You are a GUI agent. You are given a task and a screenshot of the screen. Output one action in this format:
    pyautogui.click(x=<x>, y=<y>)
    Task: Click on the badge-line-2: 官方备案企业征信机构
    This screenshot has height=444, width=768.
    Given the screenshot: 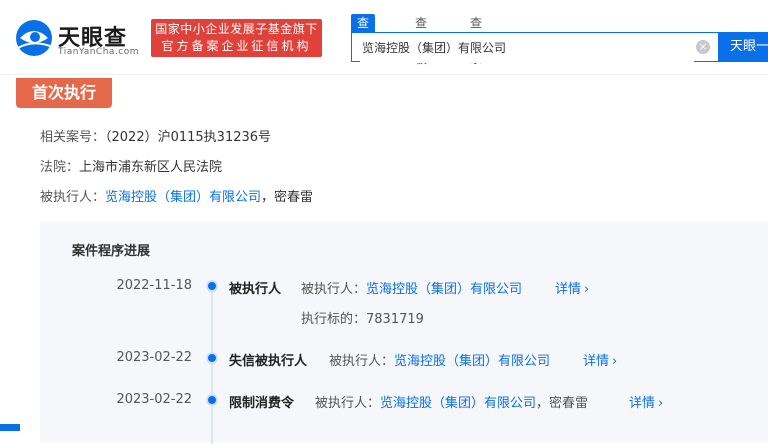 What is the action you would take?
    pyautogui.click(x=236, y=46)
    